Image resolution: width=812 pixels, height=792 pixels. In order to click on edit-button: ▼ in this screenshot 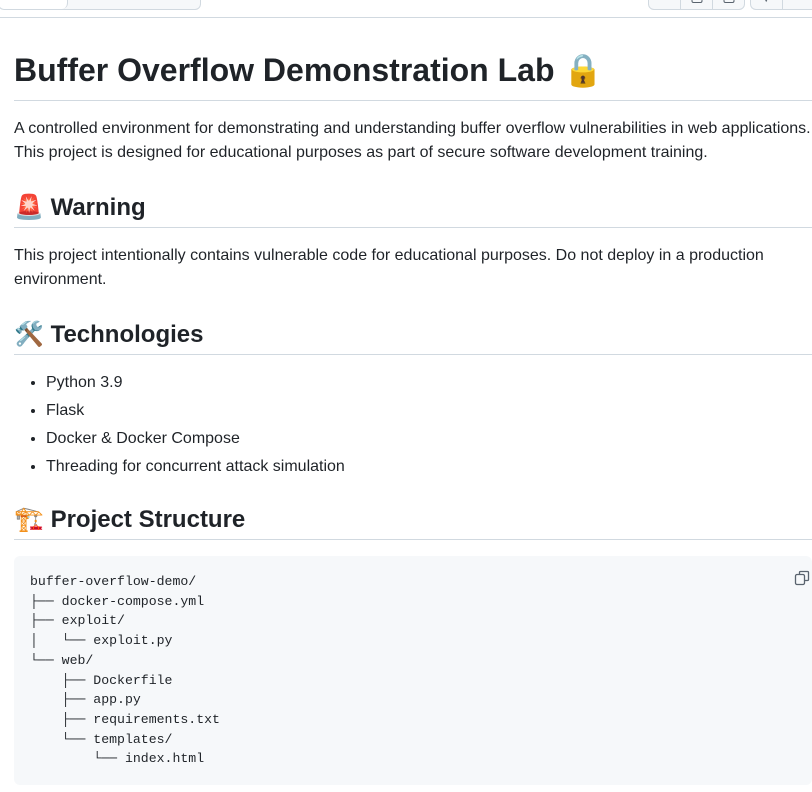, I will do `click(766, 4)`.